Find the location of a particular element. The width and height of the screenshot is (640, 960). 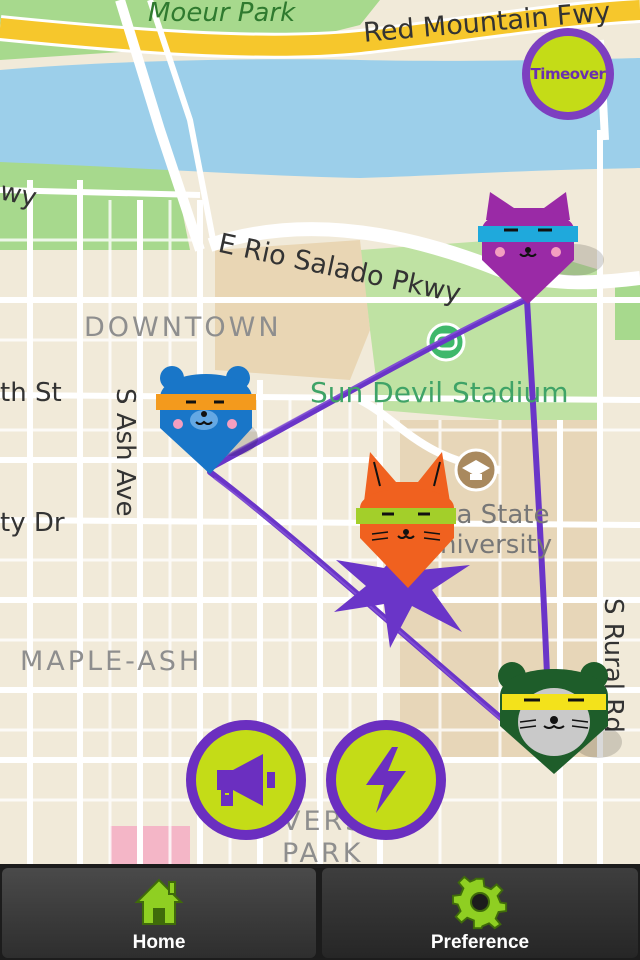

university-marker-icon is located at coordinates (476, 470).